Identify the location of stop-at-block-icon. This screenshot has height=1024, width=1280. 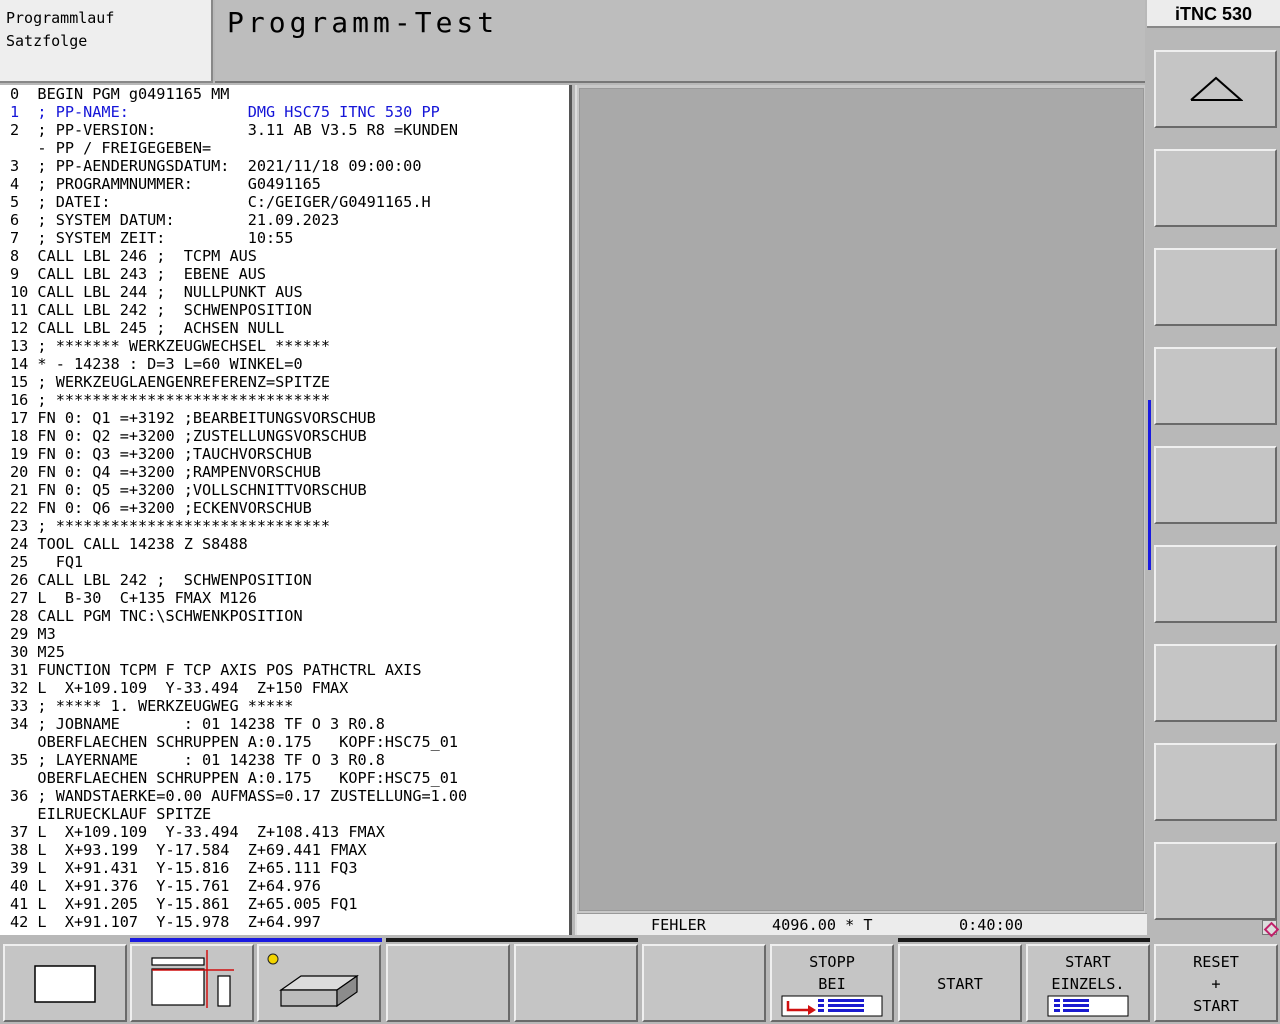
(832, 1006).